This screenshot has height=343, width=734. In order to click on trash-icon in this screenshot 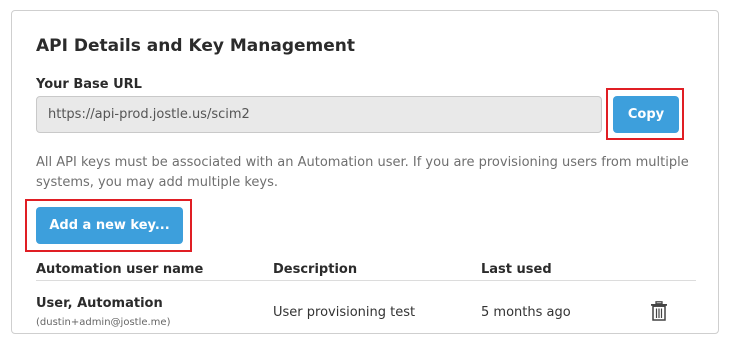, I will do `click(659, 311)`.